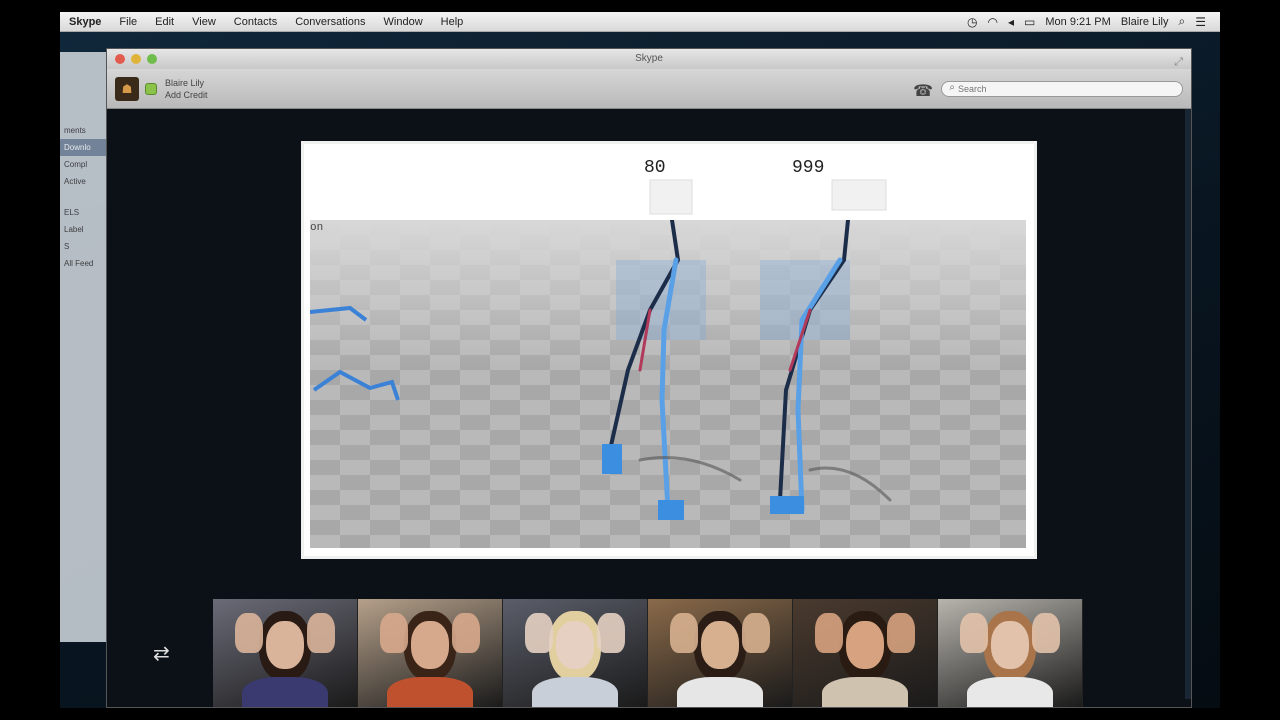  Describe the element at coordinates (1200, 22) in the screenshot. I see `notification-list-icon: ☰` at that location.